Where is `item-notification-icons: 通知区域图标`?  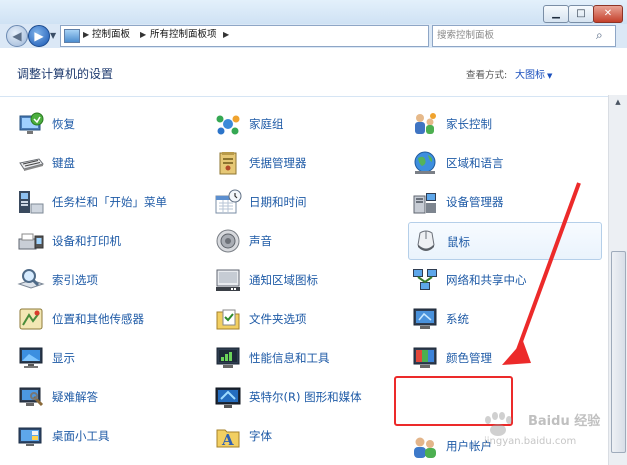
item-notification-icons: 通知区域图标 is located at coordinates (304, 280).